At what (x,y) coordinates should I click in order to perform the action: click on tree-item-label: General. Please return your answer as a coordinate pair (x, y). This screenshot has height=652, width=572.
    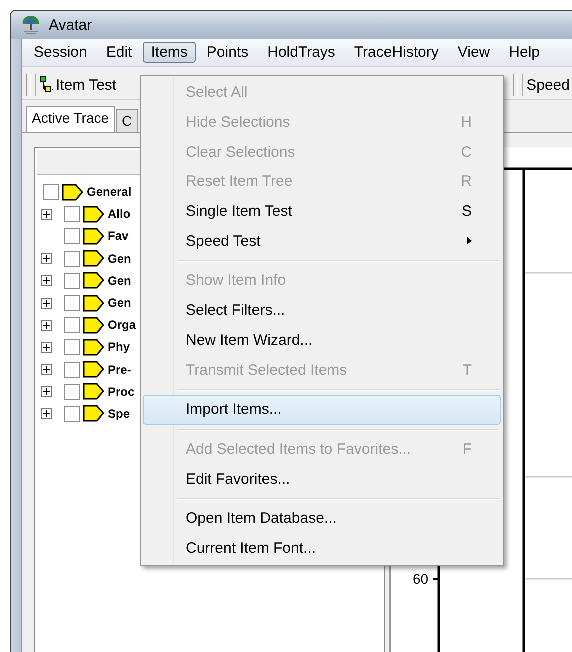
    Looking at the image, I should click on (109, 192).